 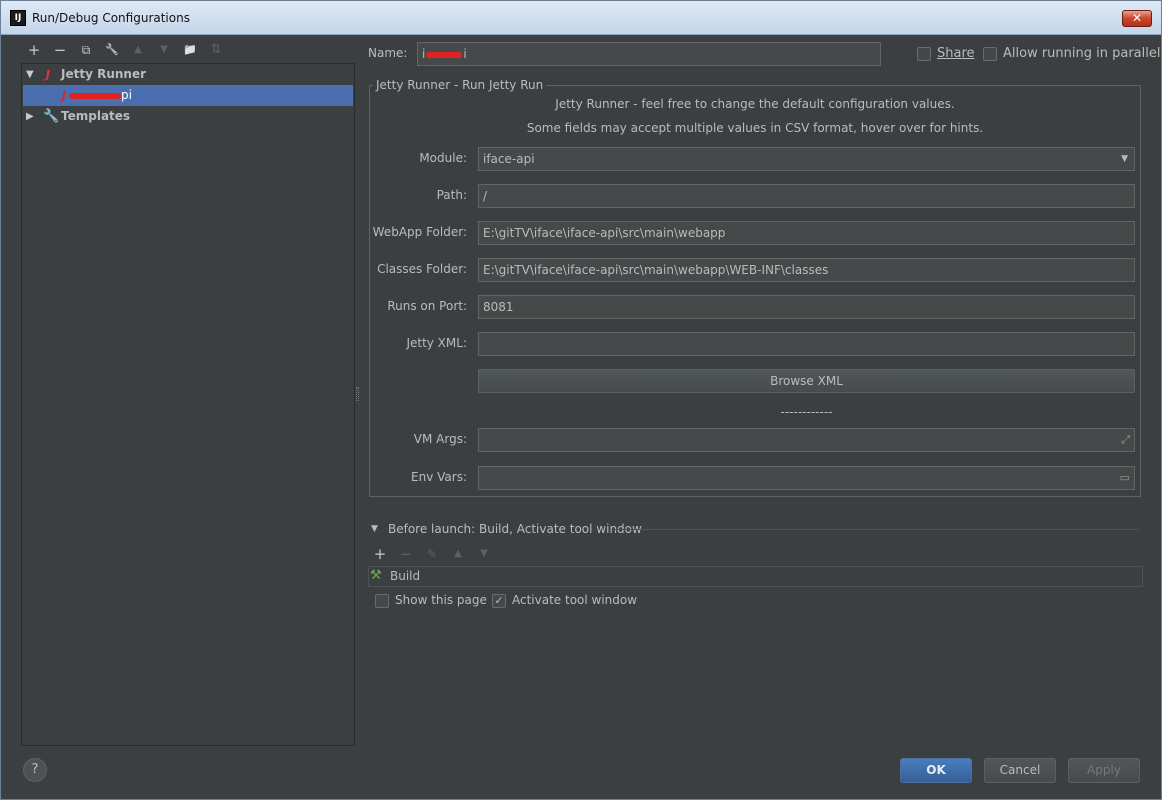 I want to click on add-config-button: +, so click(x=34, y=50).